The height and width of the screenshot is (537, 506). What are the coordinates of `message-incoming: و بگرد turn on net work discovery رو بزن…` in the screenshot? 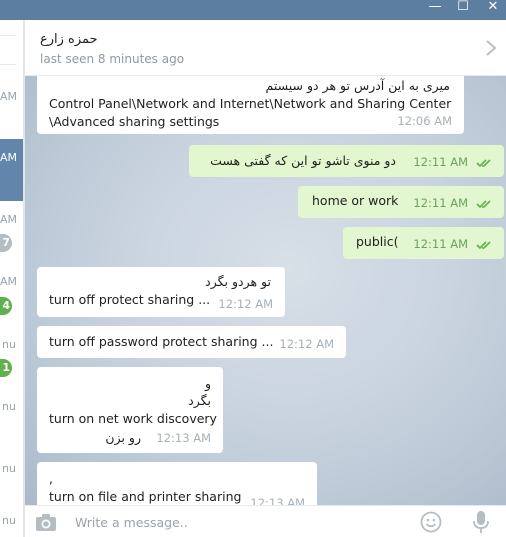 It's located at (130, 410).